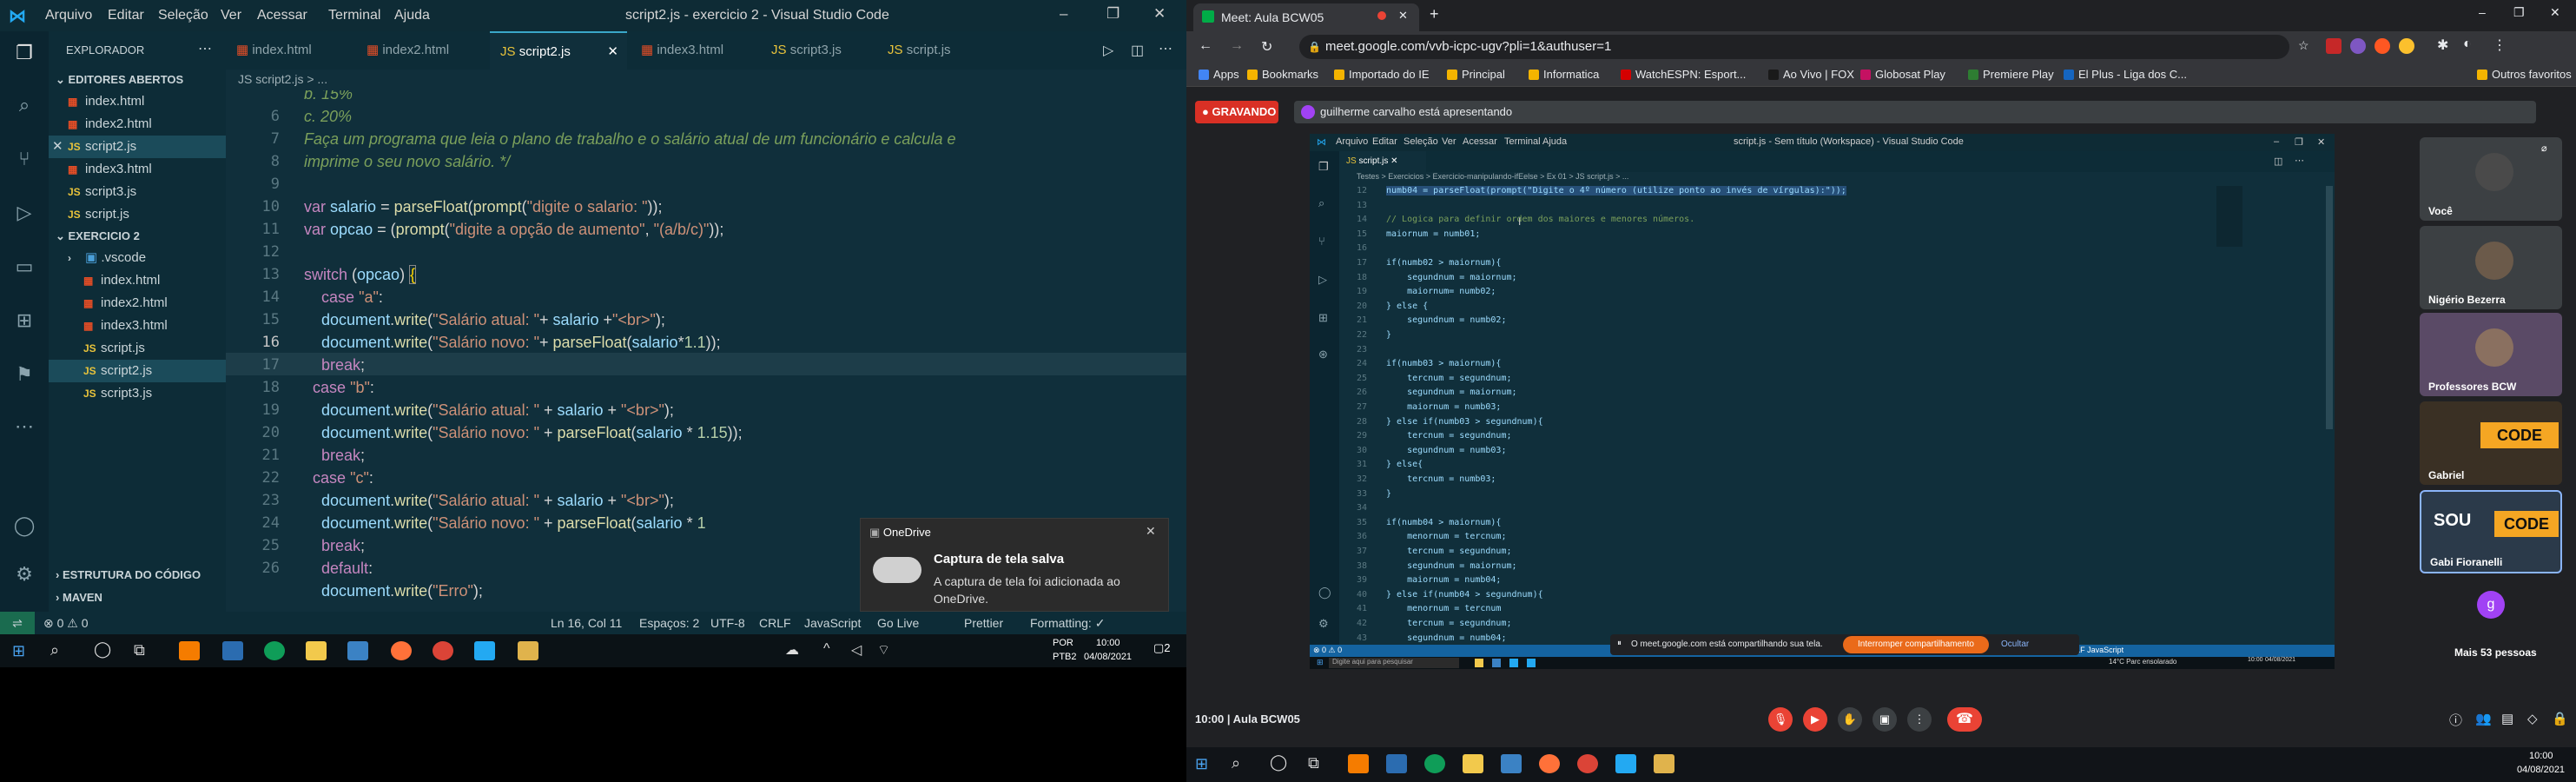 This screenshot has width=2576, height=782. Describe the element at coordinates (357, 651) in the screenshot. I see `mail-icon` at that location.